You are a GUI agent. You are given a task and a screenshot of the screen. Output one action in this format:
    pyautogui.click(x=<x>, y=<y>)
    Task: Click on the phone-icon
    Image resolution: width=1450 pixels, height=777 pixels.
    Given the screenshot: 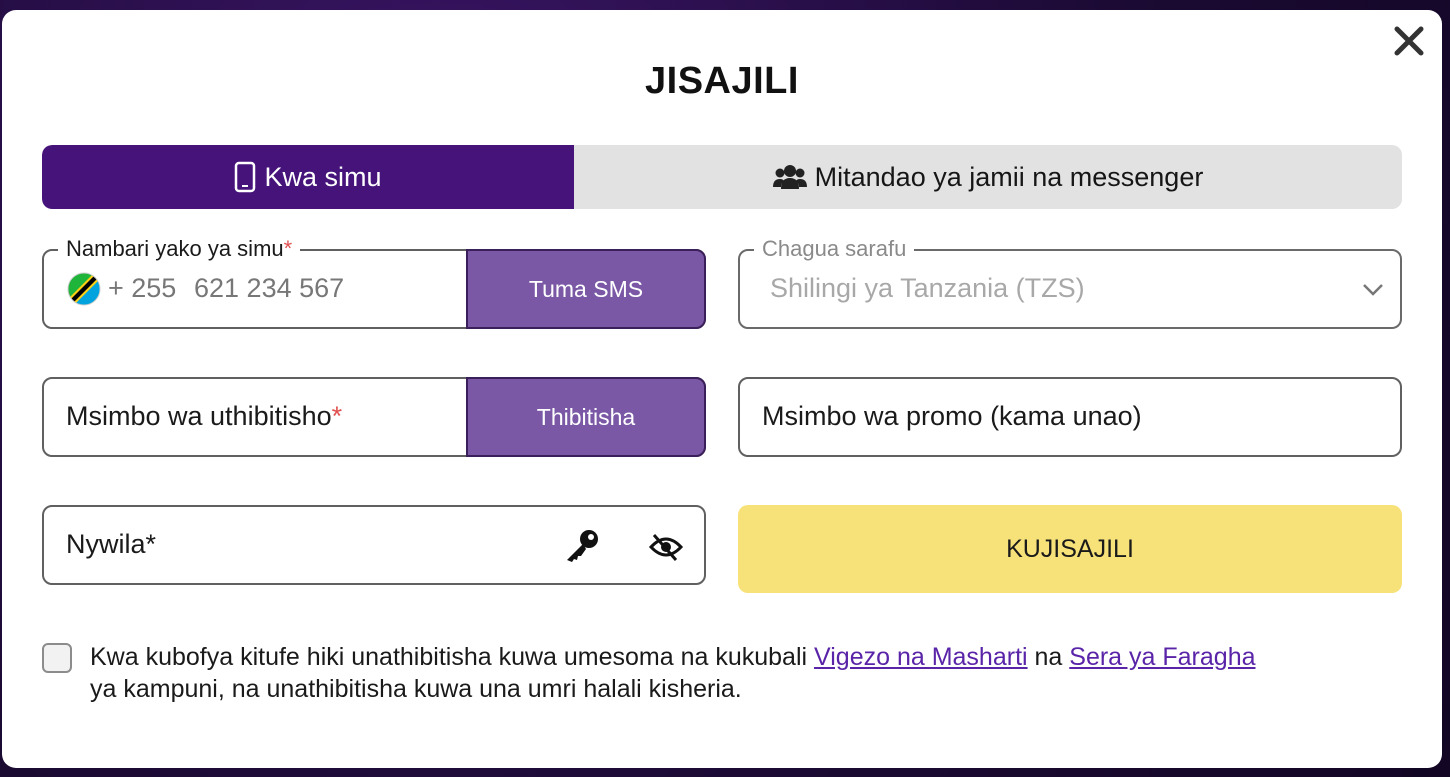 What is the action you would take?
    pyautogui.click(x=245, y=177)
    